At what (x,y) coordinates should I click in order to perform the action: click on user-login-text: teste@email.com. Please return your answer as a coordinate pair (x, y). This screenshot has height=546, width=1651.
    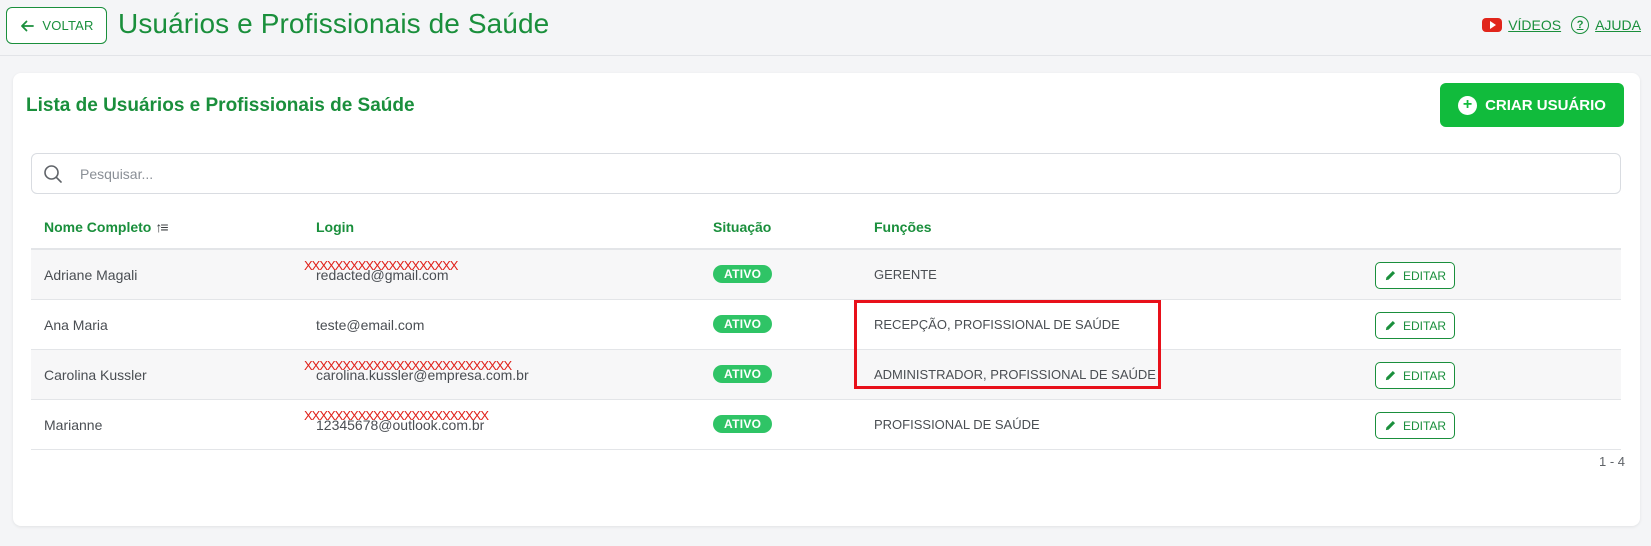
    Looking at the image, I should click on (370, 325).